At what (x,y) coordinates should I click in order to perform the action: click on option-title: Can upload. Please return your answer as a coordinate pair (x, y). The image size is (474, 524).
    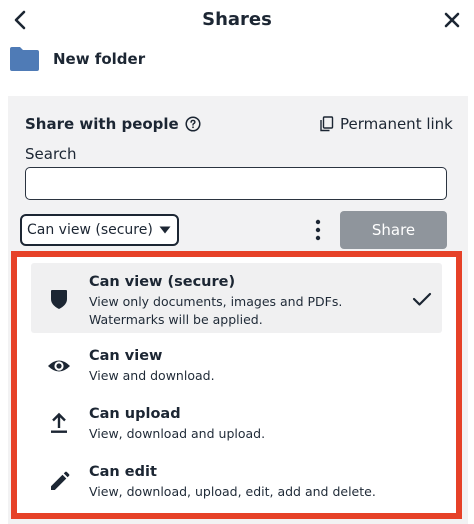
    Looking at the image, I should click on (135, 414).